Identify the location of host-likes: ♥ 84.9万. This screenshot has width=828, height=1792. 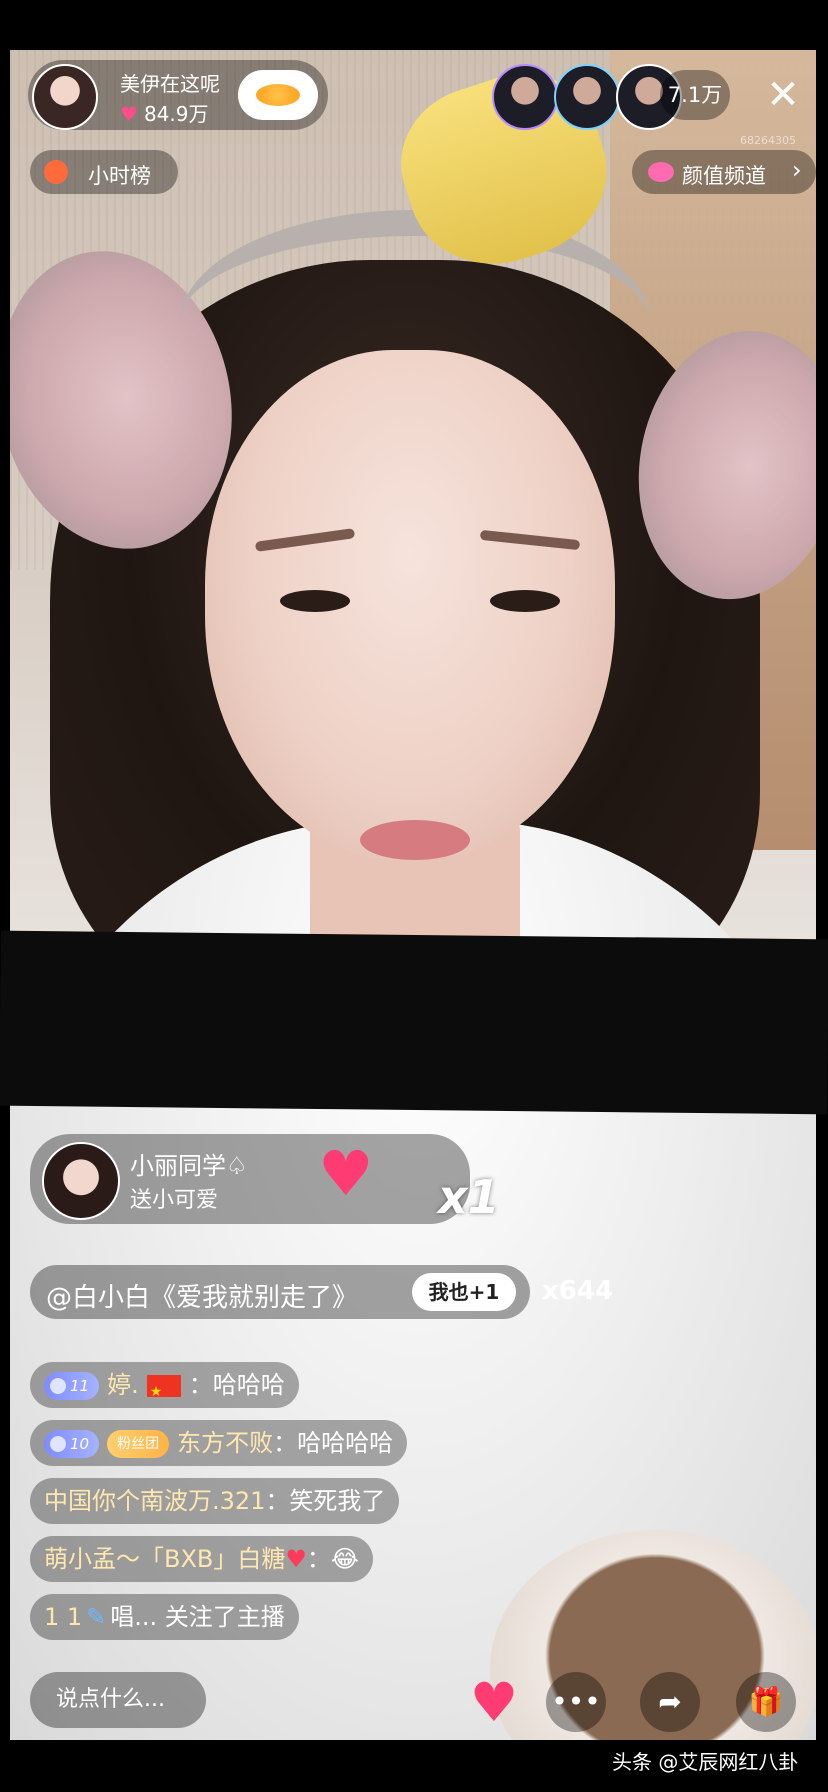
(164, 112).